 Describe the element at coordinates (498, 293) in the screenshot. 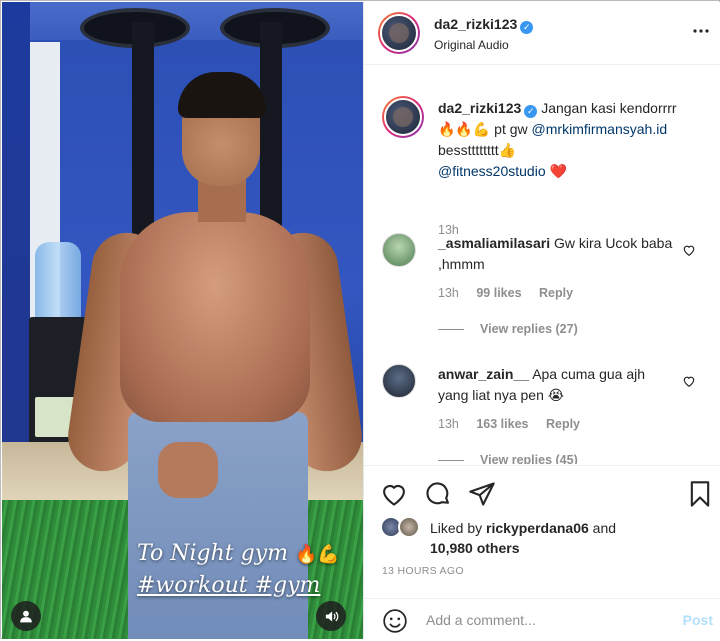

I see `comment-likes: 99 likes` at that location.